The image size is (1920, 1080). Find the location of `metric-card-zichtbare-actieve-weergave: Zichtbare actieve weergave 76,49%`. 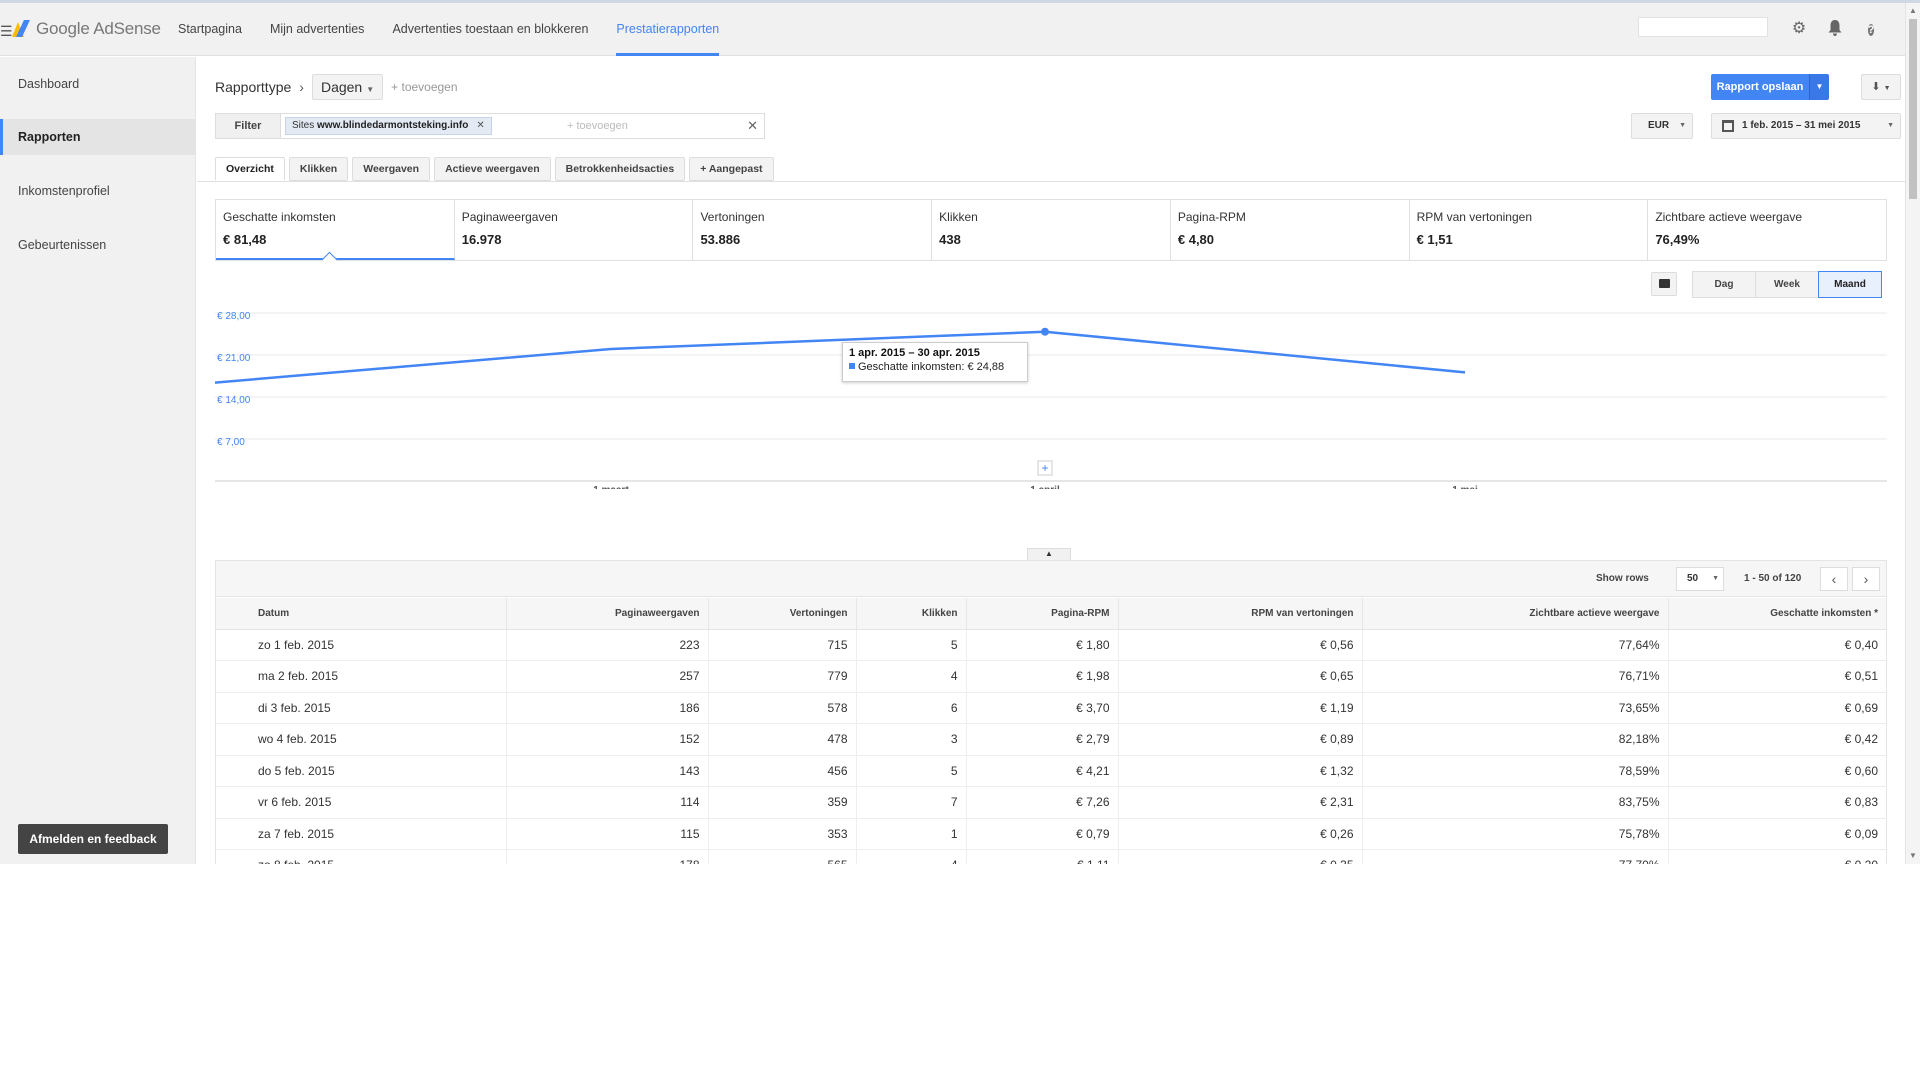

metric-card-zichtbare-actieve-weergave: Zichtbare actieve weergave 76,49% is located at coordinates (1767, 230).